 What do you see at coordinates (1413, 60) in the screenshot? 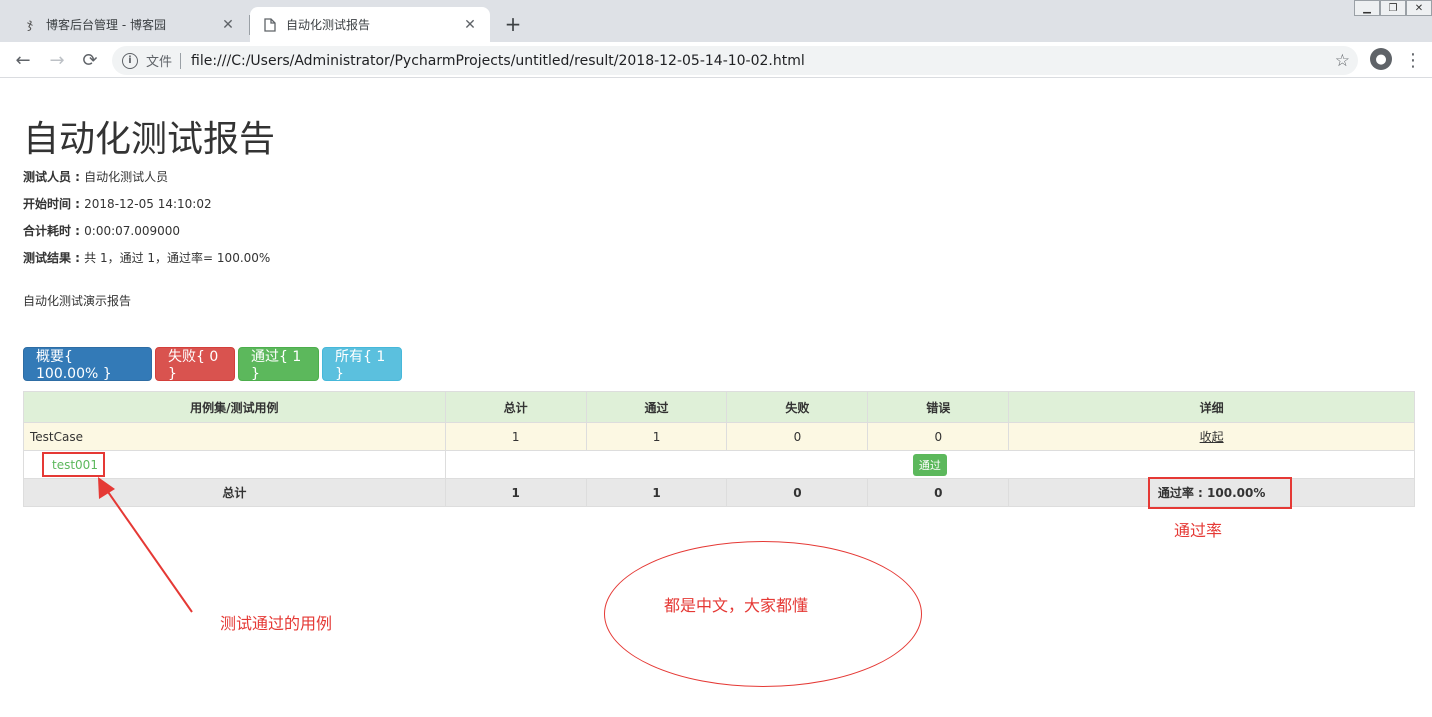
I see `menu-icon: ⋮` at bounding box center [1413, 60].